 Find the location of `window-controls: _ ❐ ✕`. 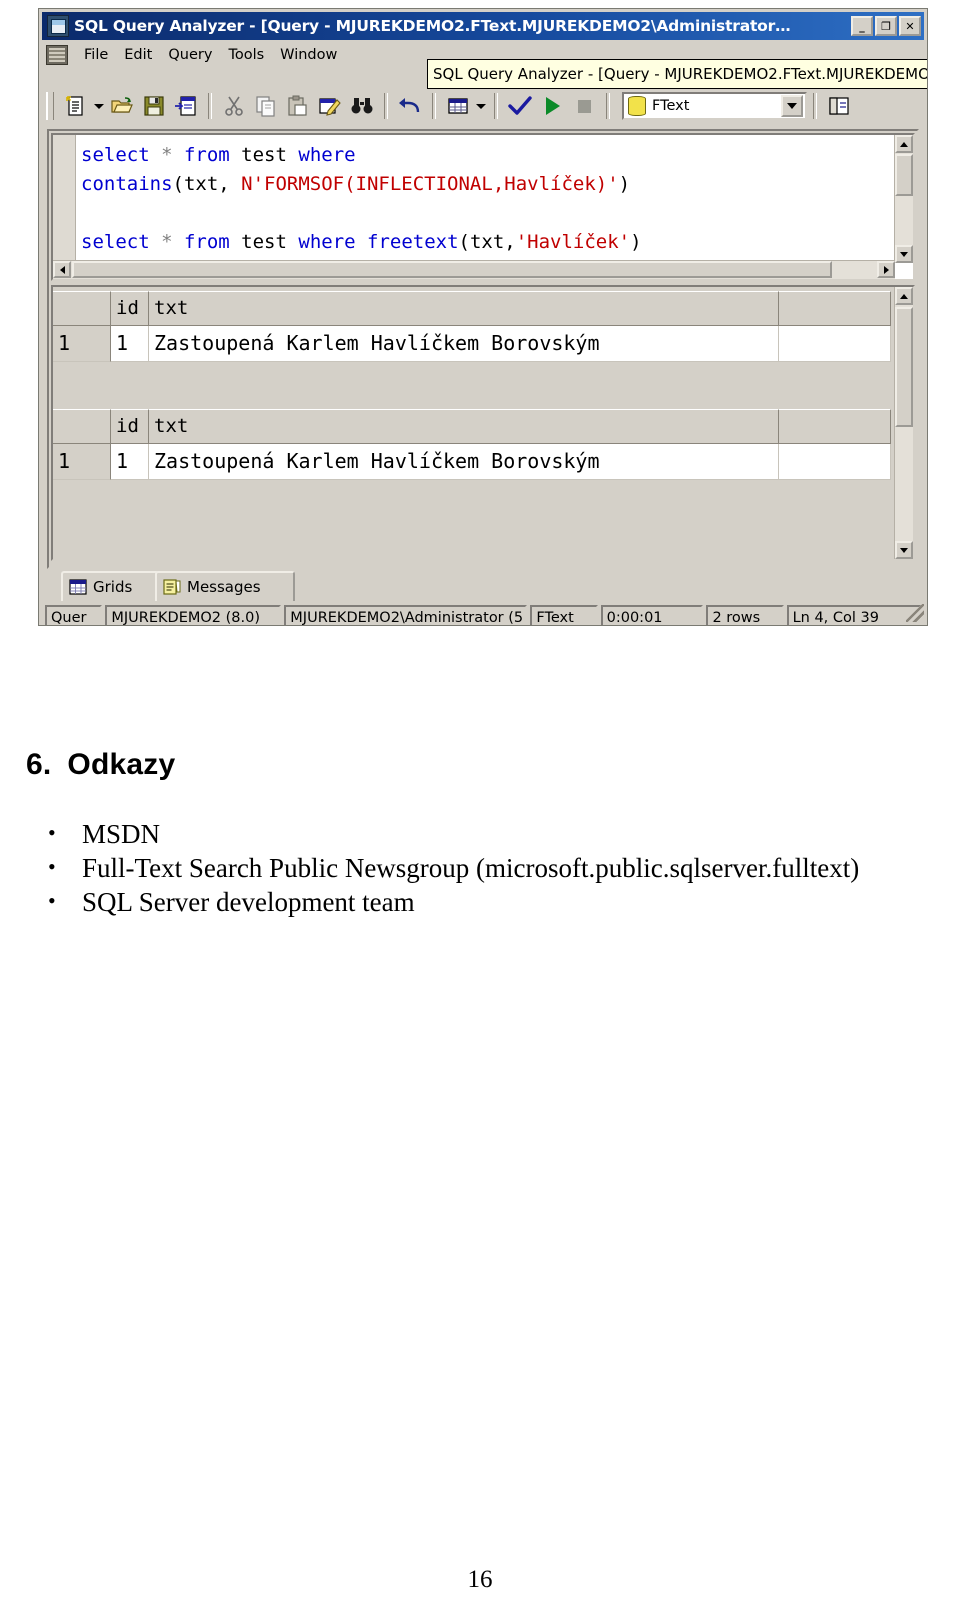

window-controls: _ ❐ ✕ is located at coordinates (886, 26).